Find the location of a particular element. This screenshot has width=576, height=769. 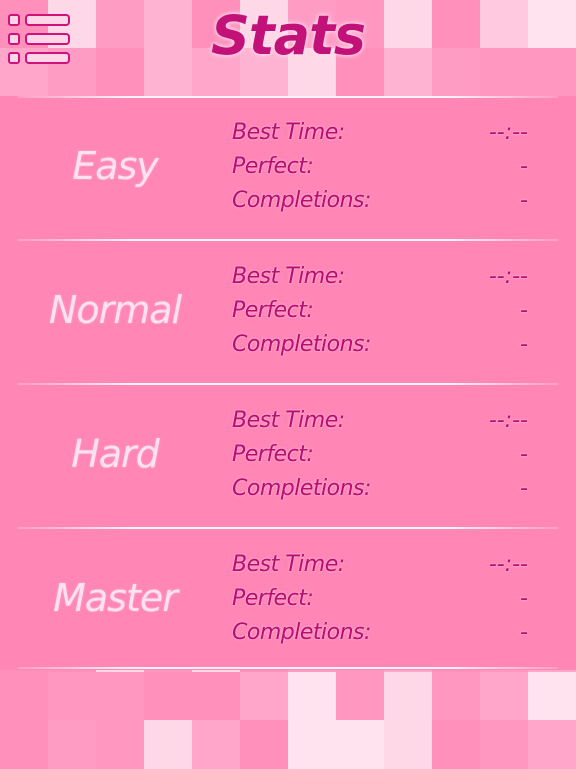

difficulty-label: Normal is located at coordinates (115, 310).